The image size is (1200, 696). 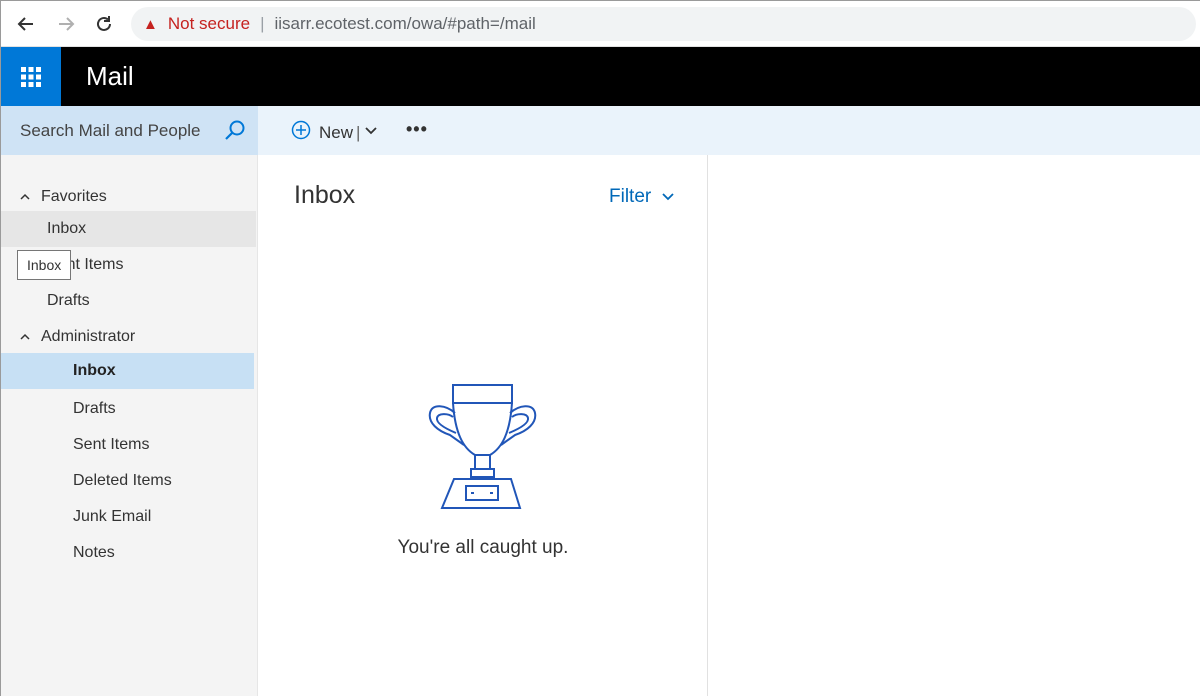 What do you see at coordinates (94, 552) in the screenshot?
I see `folder-label: Notes` at bounding box center [94, 552].